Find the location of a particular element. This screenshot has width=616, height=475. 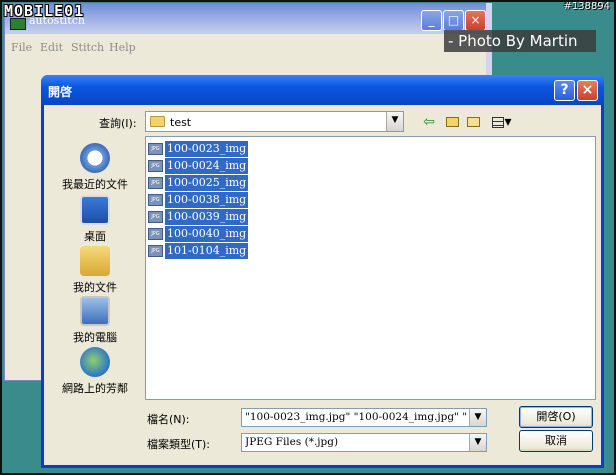

look-in-dropdown: test ▼ is located at coordinates (274, 121).